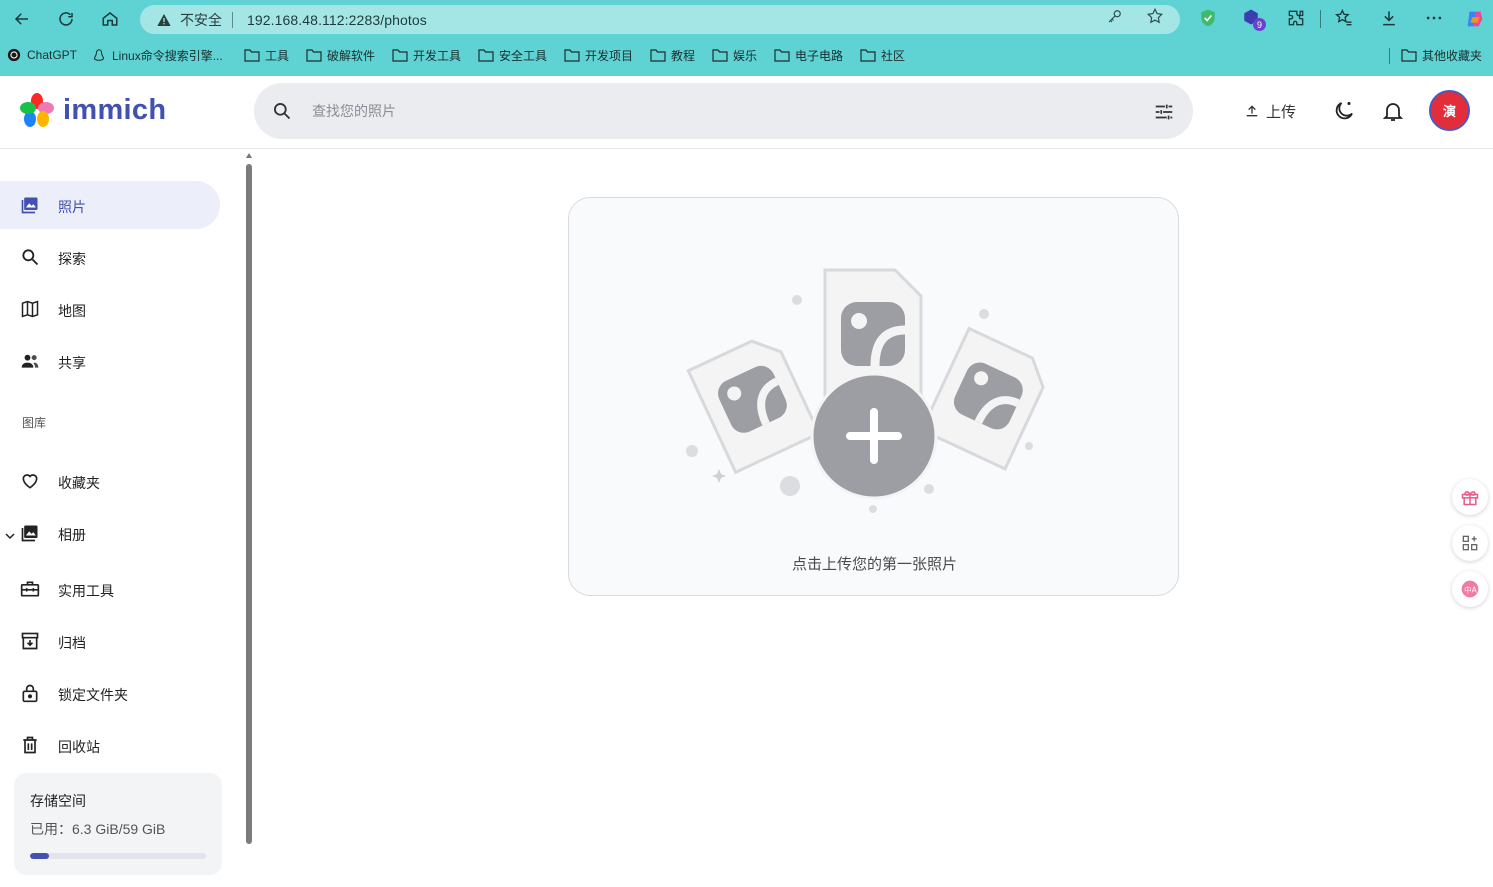 This screenshot has width=1493, height=887. Describe the element at coordinates (1470, 543) in the screenshot. I see `apps-button` at that location.